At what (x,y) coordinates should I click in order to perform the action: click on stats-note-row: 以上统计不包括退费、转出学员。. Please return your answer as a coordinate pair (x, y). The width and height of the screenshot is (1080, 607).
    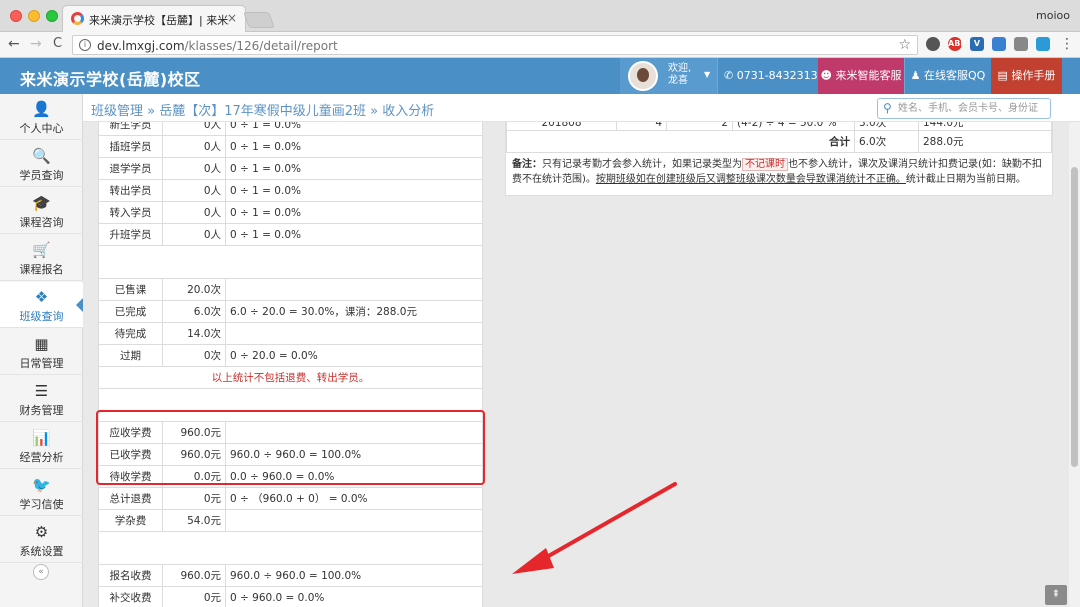
    Looking at the image, I should click on (290, 377).